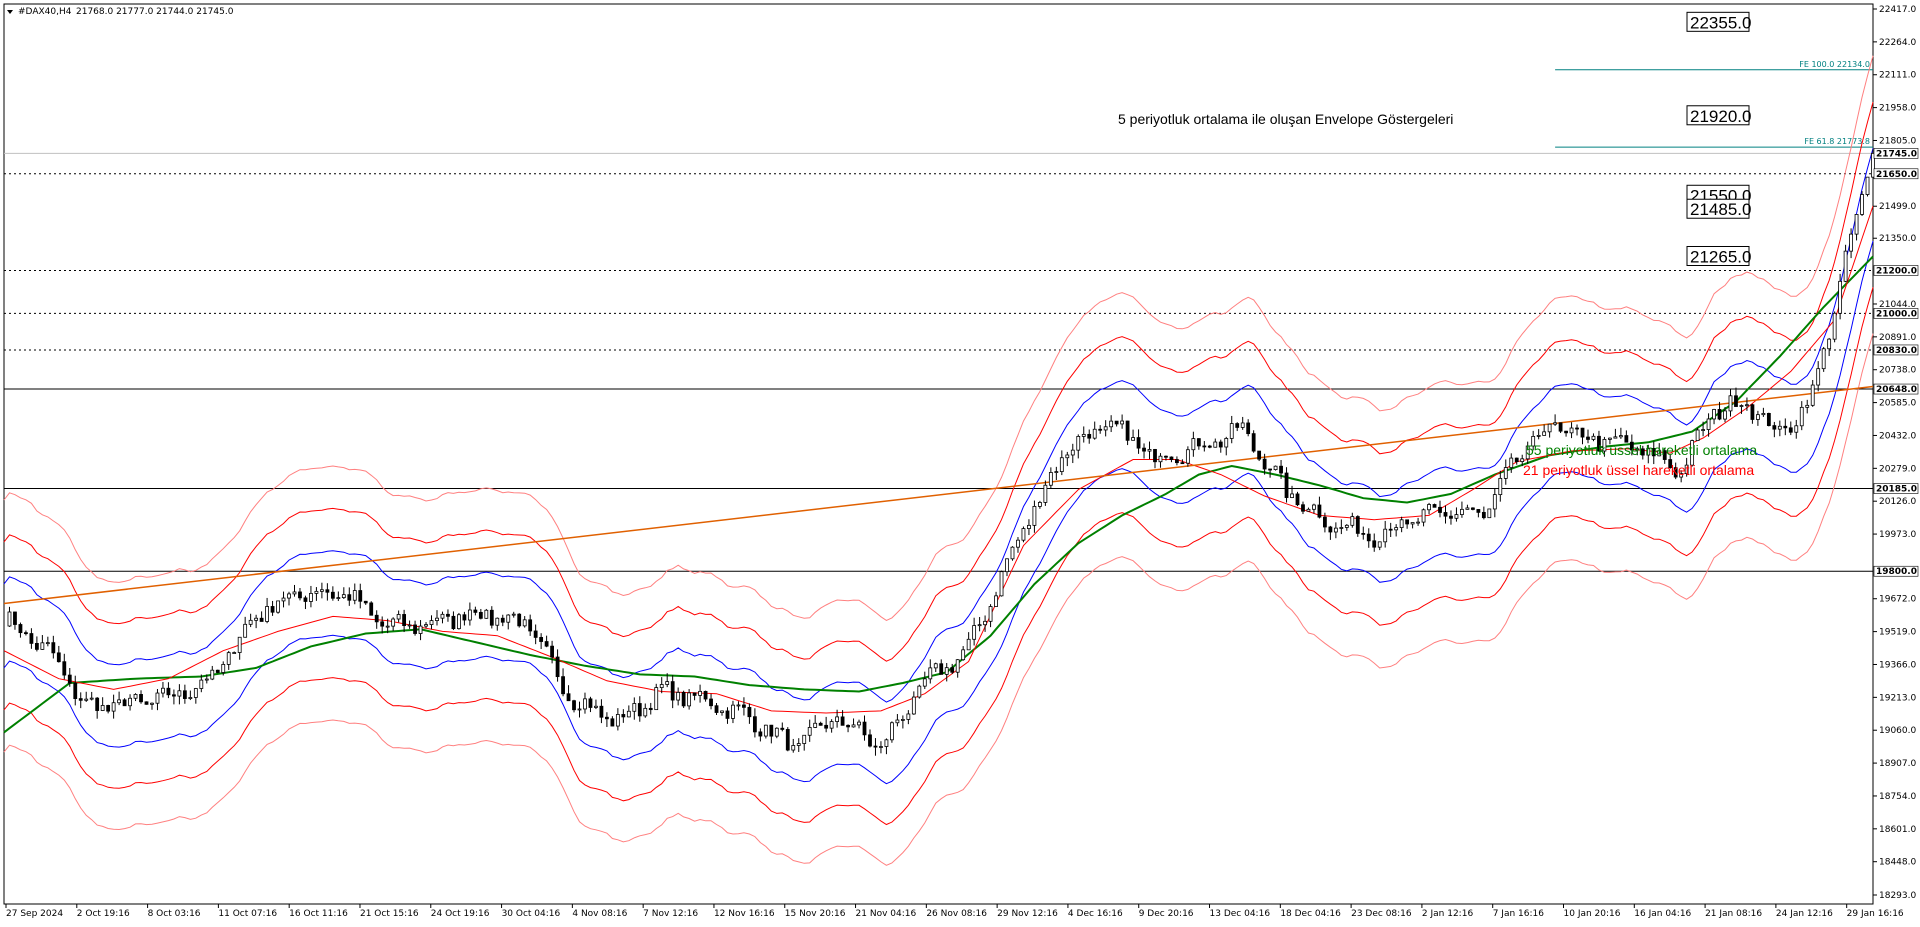 The image size is (1920, 927). What do you see at coordinates (1662, 914) in the screenshot?
I see `x-tick-label: 16 Jan 04:16` at bounding box center [1662, 914].